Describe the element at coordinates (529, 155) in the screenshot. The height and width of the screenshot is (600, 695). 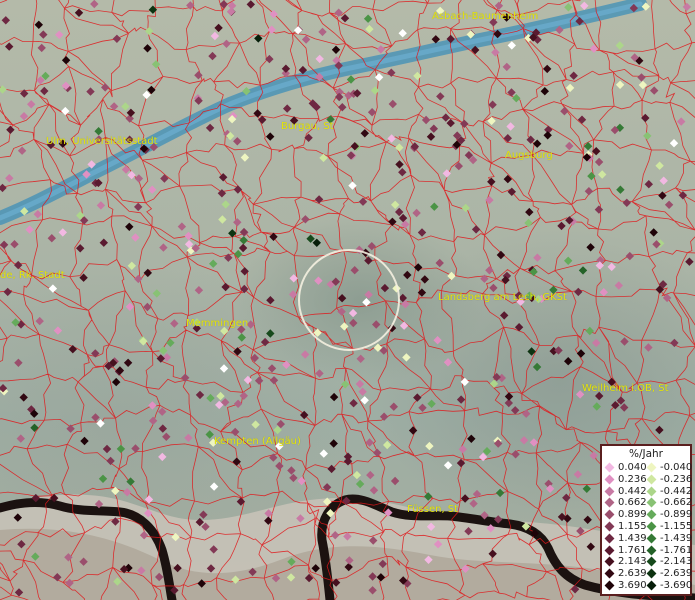
I see `city-label-augsburg: Augsburg` at that location.